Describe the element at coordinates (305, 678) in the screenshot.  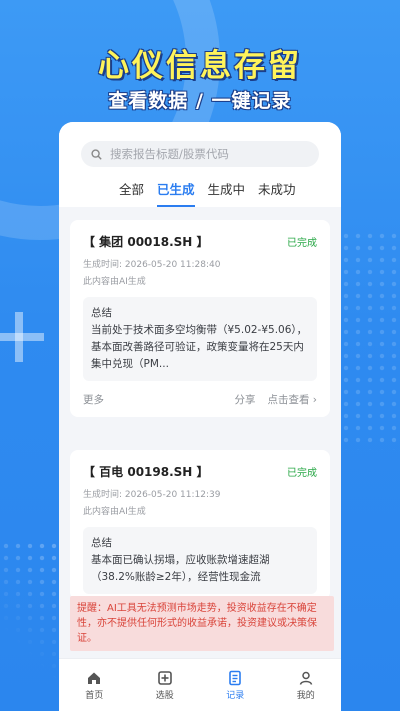
I see `user-icon` at that location.